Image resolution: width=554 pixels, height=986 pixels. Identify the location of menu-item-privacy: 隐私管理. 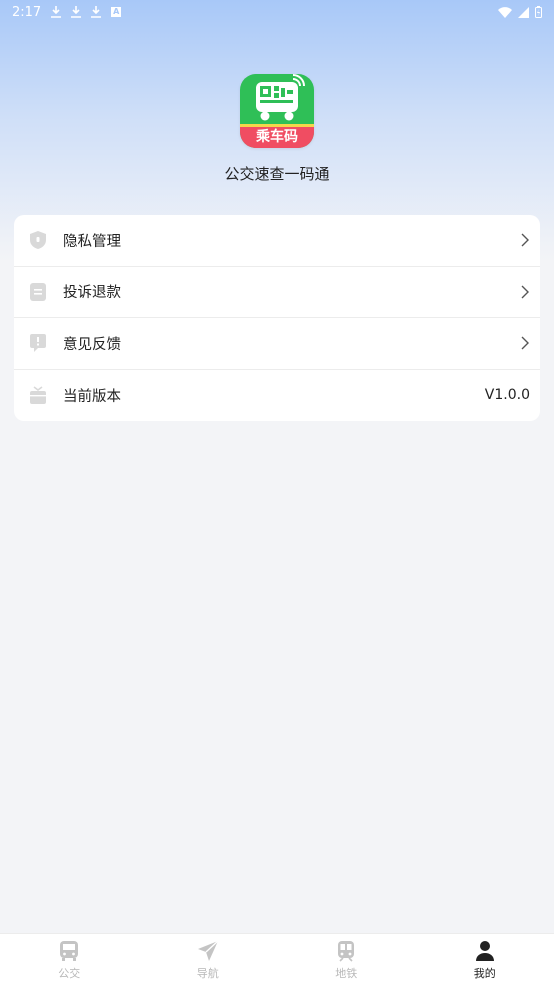
(277, 241).